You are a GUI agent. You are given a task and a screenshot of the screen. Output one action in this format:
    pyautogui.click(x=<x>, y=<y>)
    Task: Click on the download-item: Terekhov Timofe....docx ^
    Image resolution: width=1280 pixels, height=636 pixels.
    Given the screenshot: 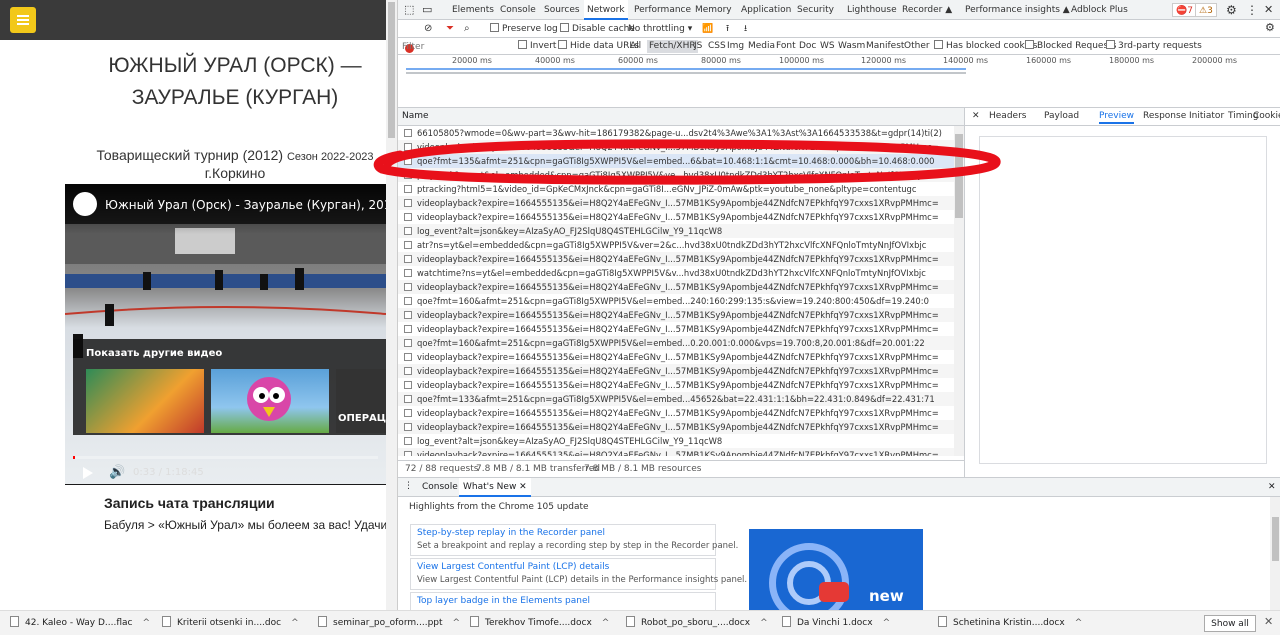 What is the action you would take?
    pyautogui.click(x=539, y=623)
    